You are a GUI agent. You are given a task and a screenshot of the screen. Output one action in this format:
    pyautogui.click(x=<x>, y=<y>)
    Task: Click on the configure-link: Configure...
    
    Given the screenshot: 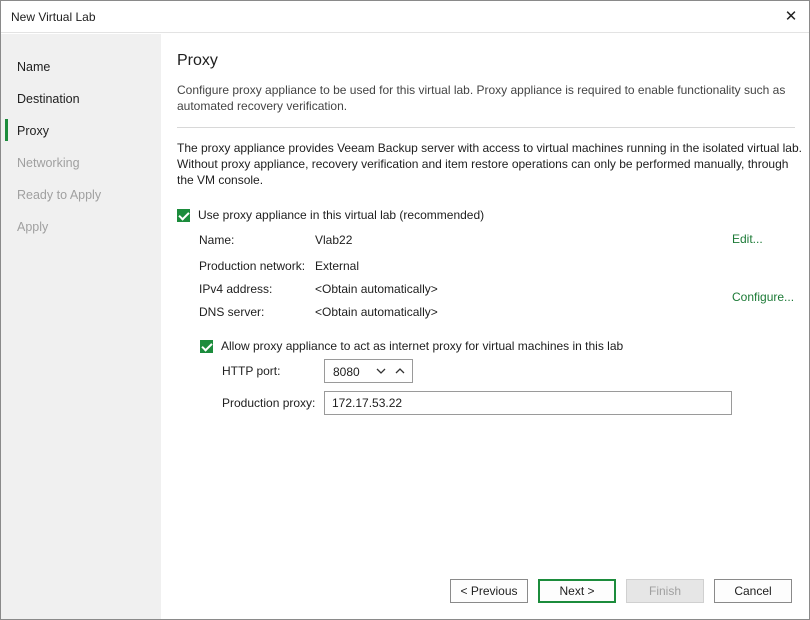 What is the action you would take?
    pyautogui.click(x=763, y=297)
    